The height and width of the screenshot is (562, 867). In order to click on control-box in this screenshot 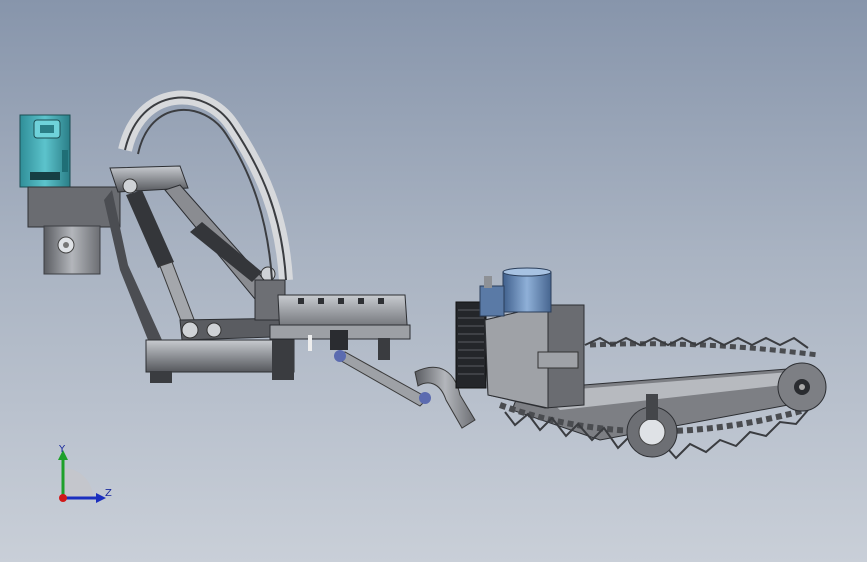, I will do `click(45, 151)`.